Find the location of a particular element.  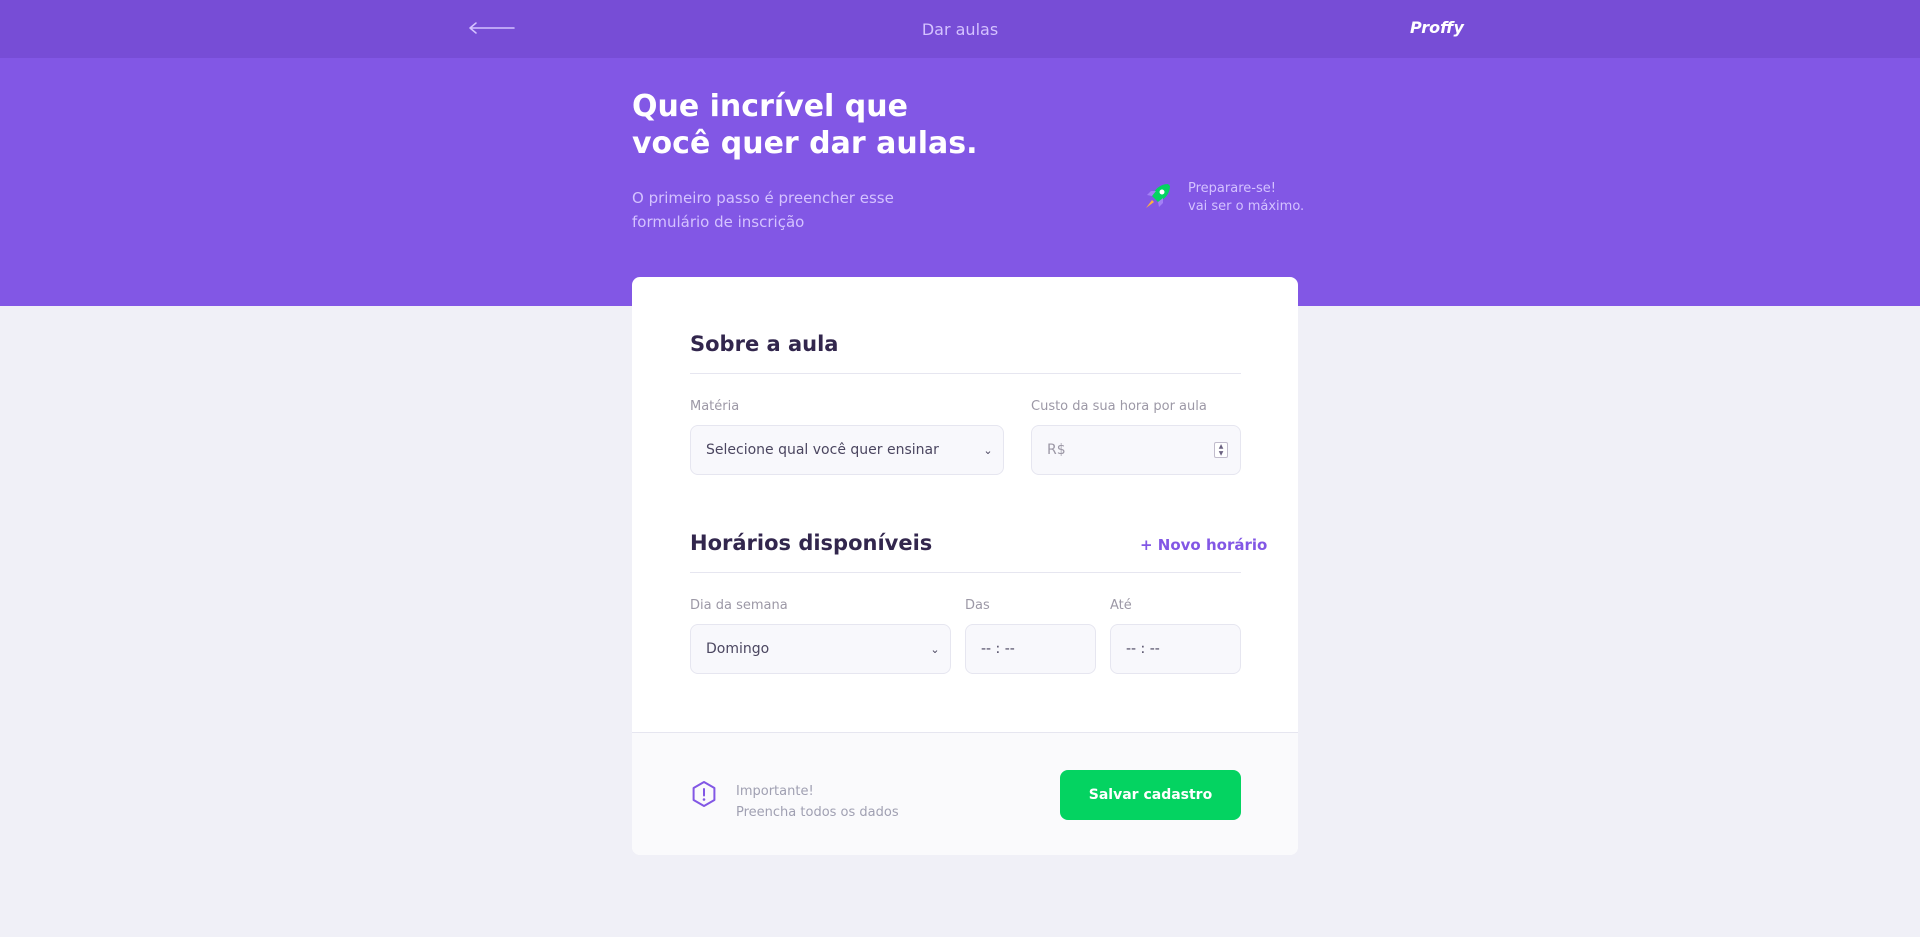

tip-line2: vai ser o máximo. is located at coordinates (1246, 206).